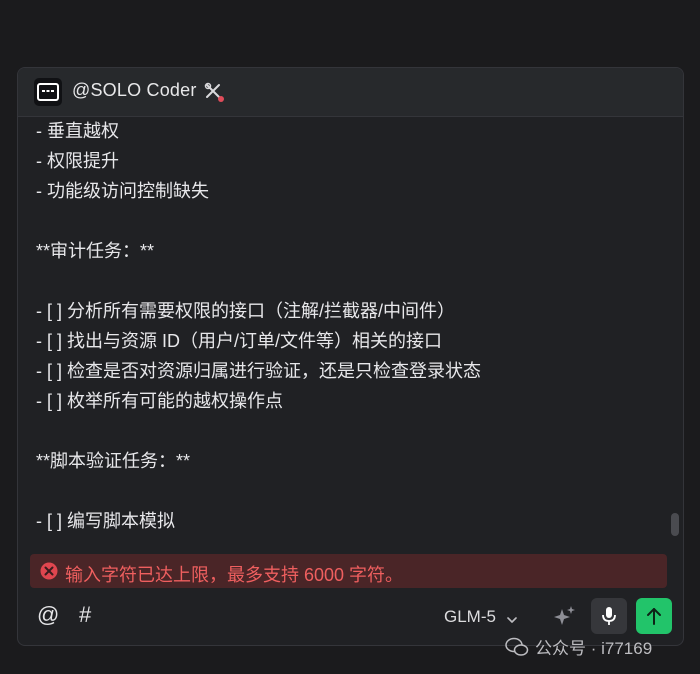  What do you see at coordinates (675, 524) in the screenshot?
I see `scrollbar-thumb` at bounding box center [675, 524].